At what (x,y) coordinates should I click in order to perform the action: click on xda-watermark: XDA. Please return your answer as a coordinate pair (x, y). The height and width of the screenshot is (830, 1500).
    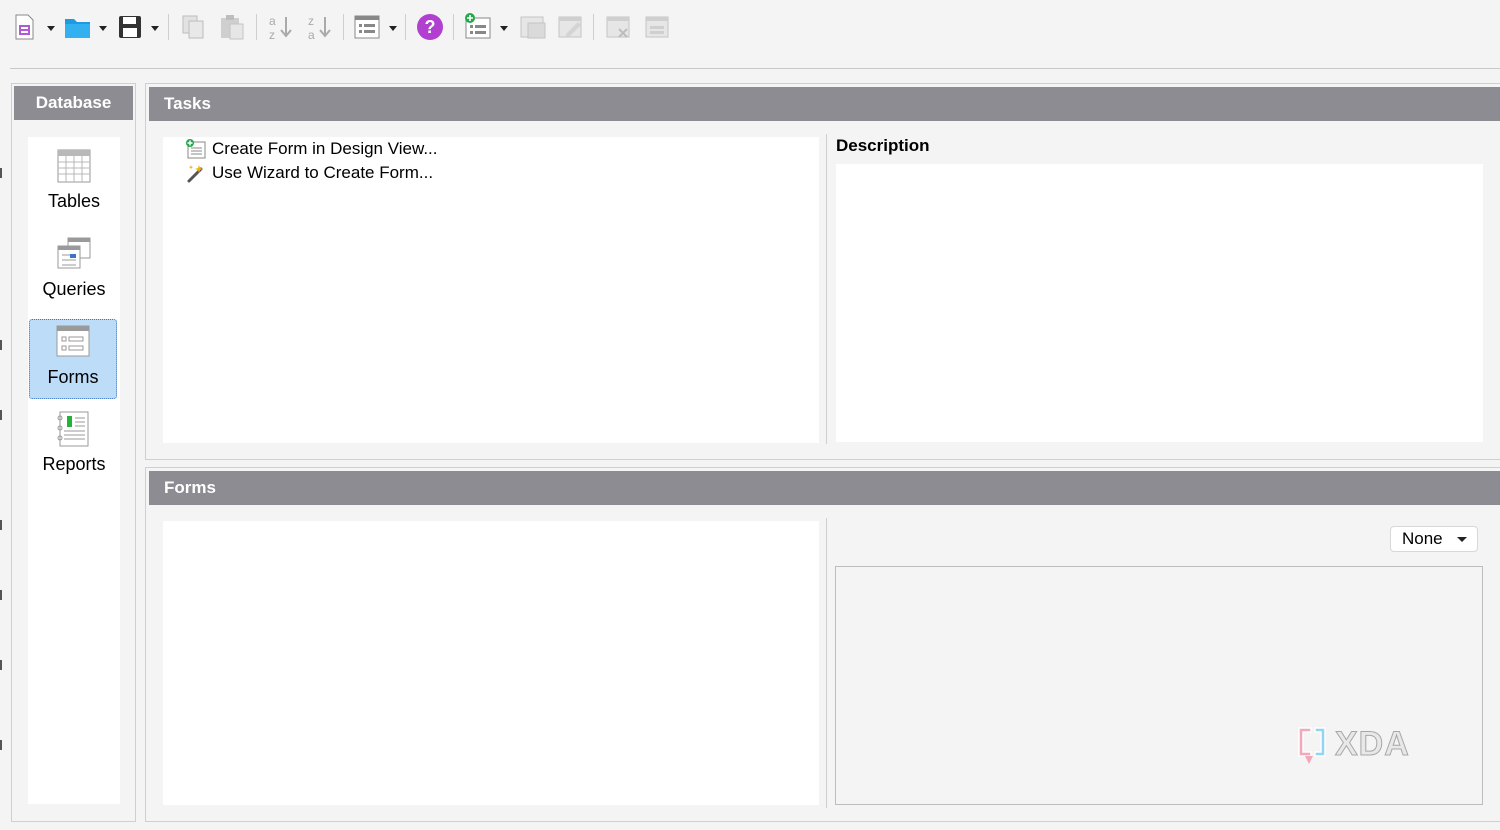
    Looking at the image, I should click on (1366, 747).